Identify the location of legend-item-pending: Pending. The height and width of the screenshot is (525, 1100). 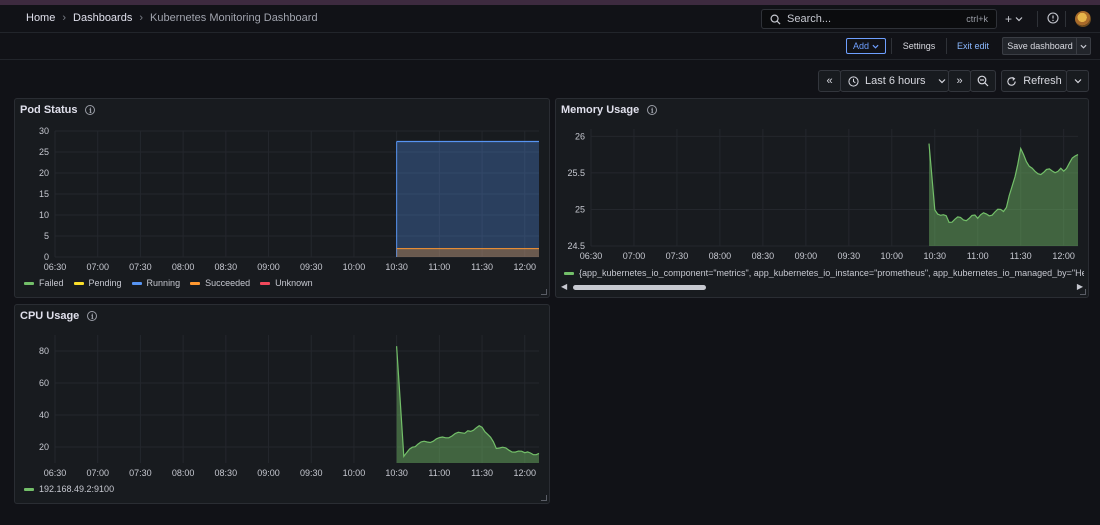
(97, 283).